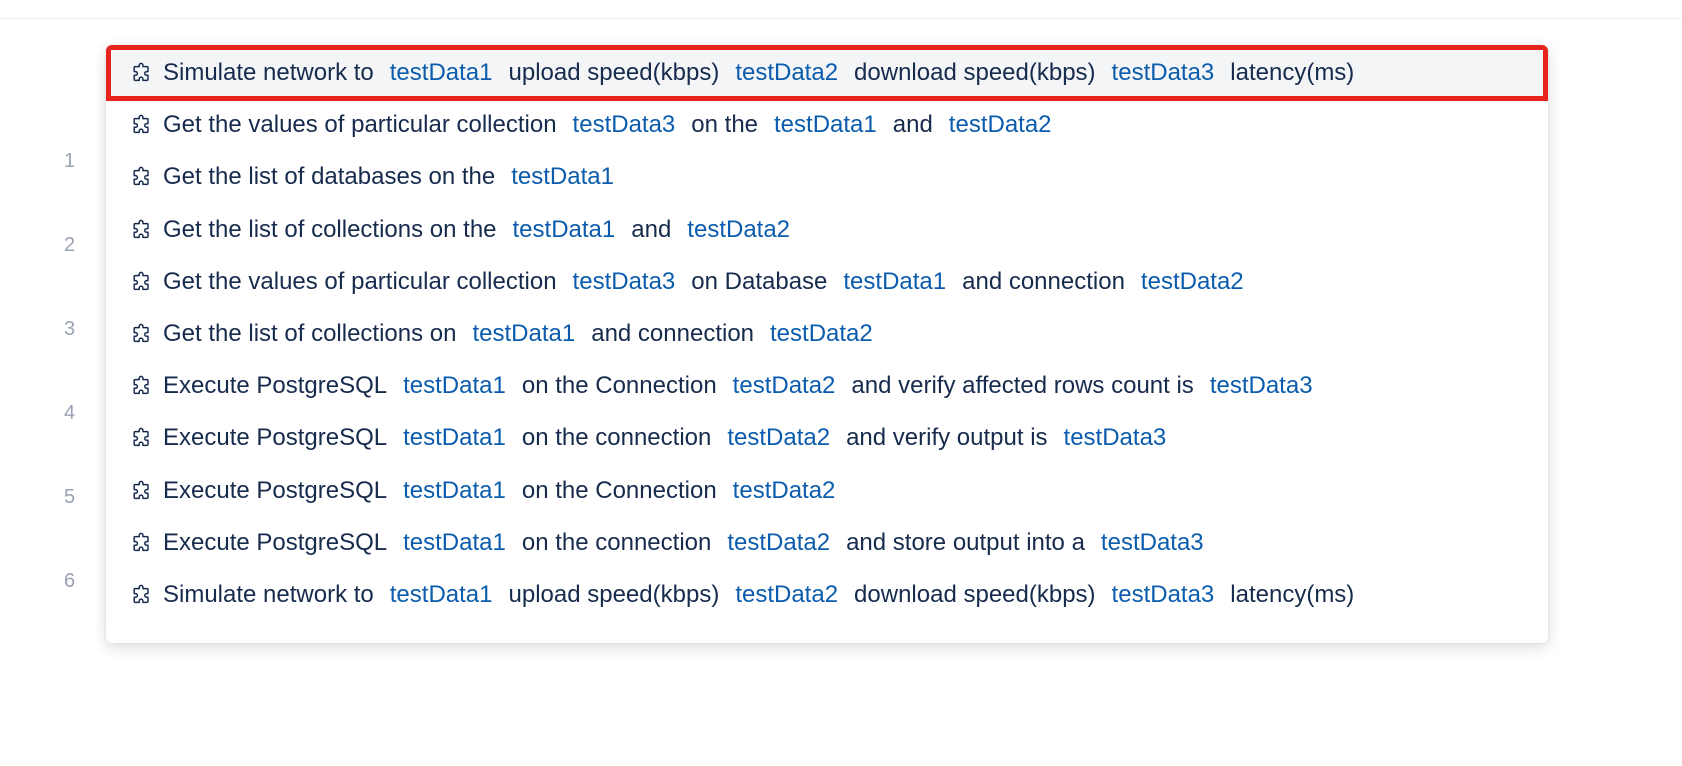 The image size is (1682, 766). I want to click on step-text: on Database, so click(759, 281).